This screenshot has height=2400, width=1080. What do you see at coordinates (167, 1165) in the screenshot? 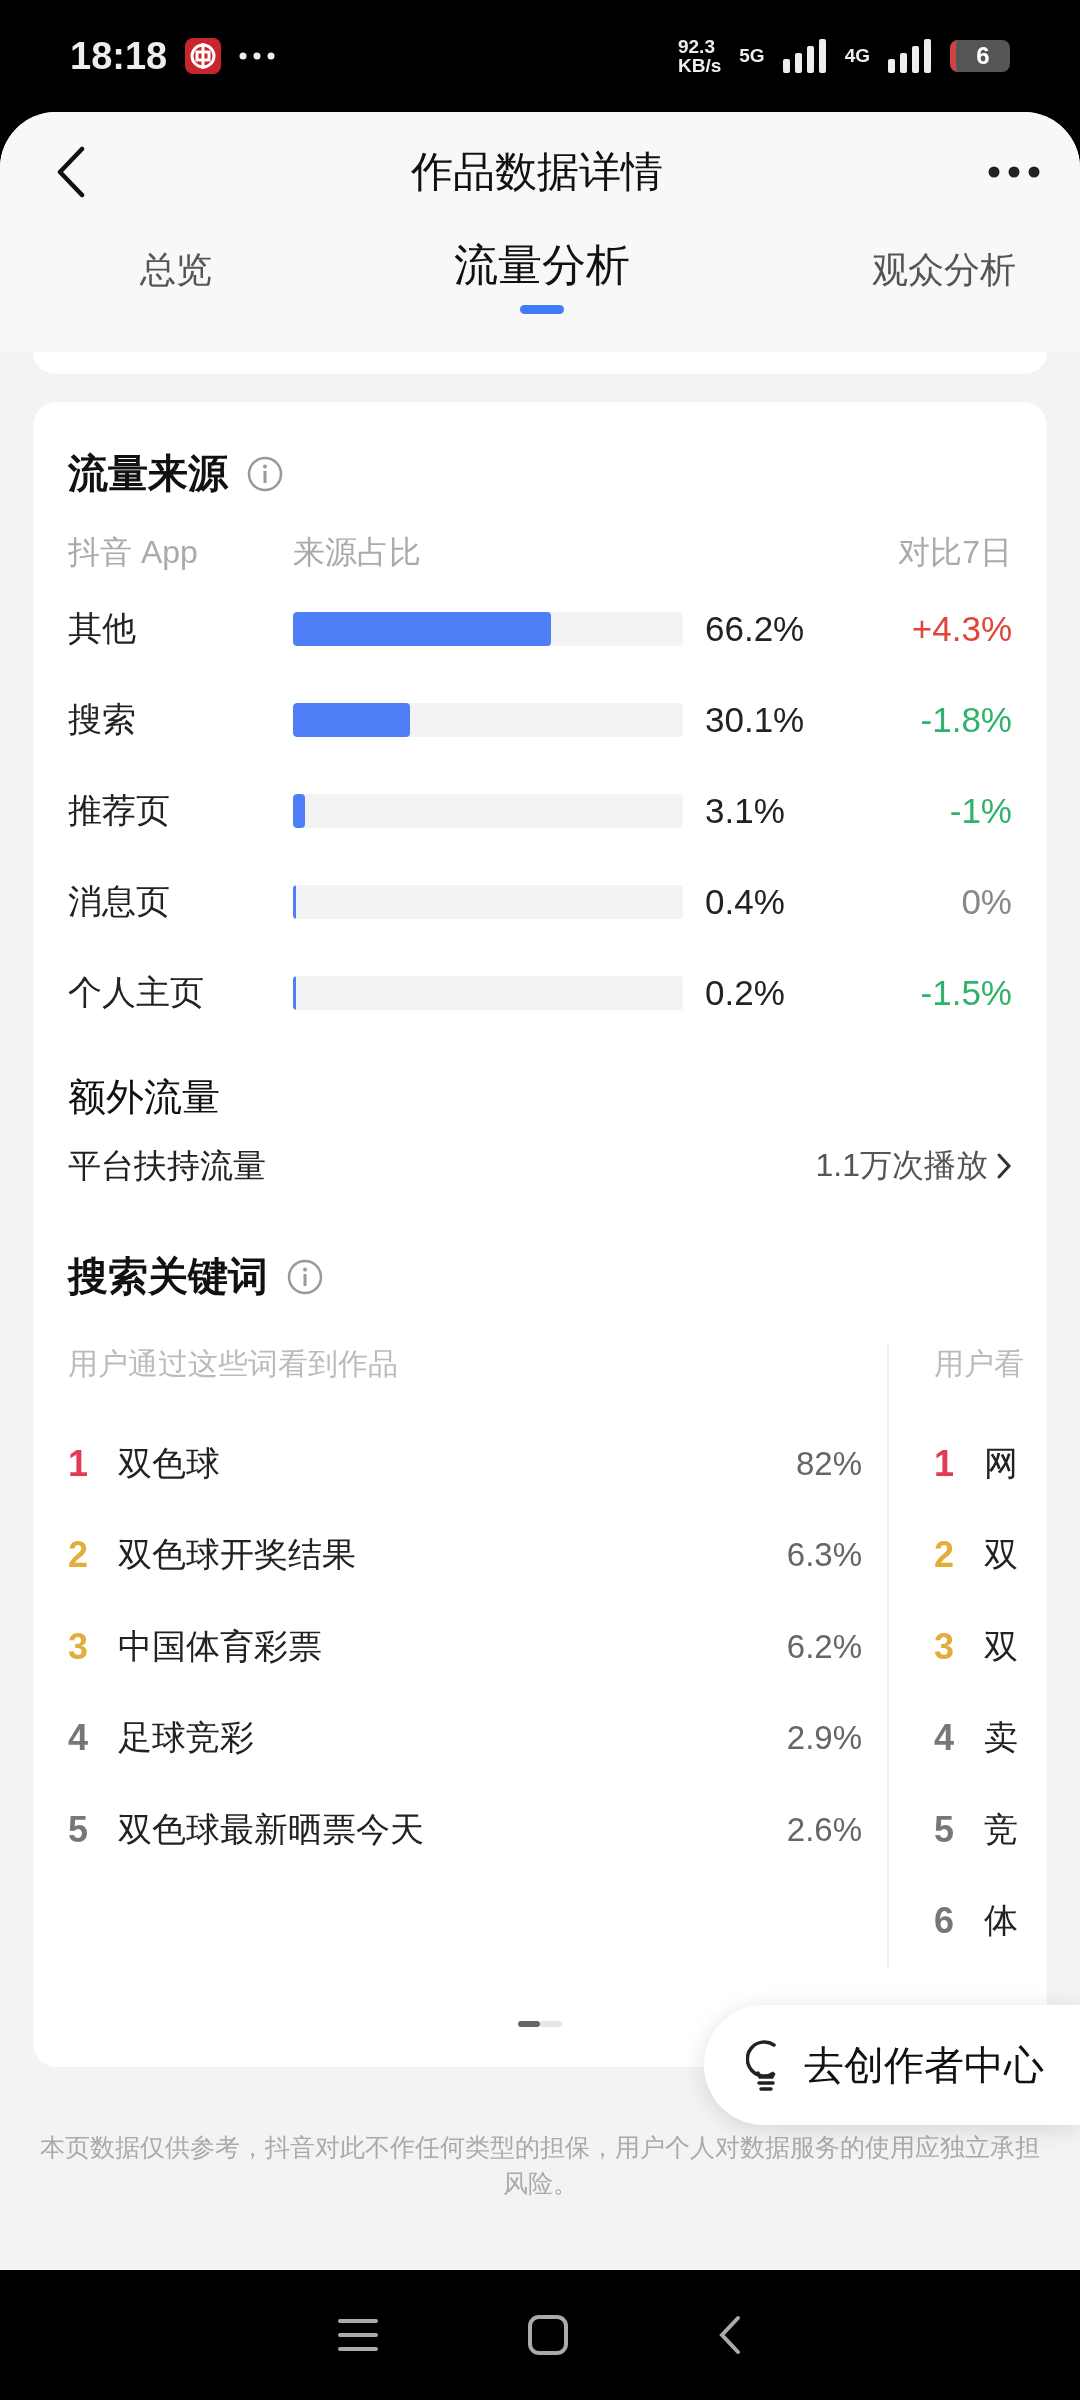
I see `extra-traffic-label: 平台扶持流量` at bounding box center [167, 1165].